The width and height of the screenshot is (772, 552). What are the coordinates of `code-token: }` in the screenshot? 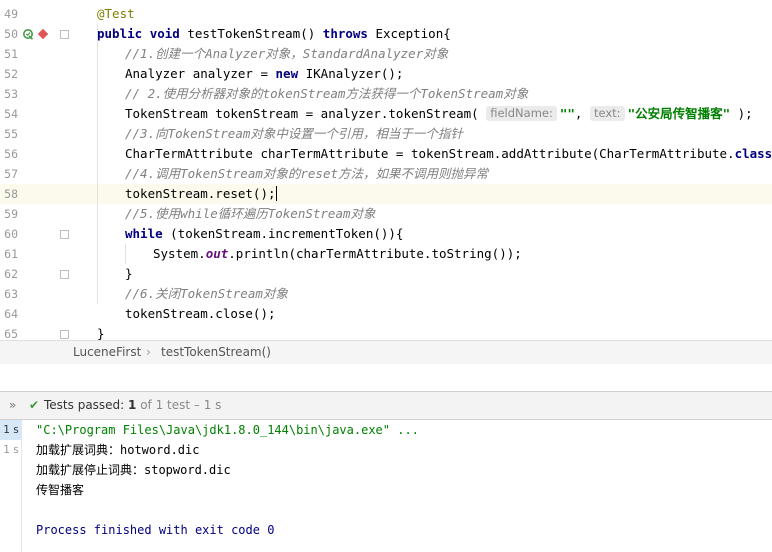 It's located at (129, 273).